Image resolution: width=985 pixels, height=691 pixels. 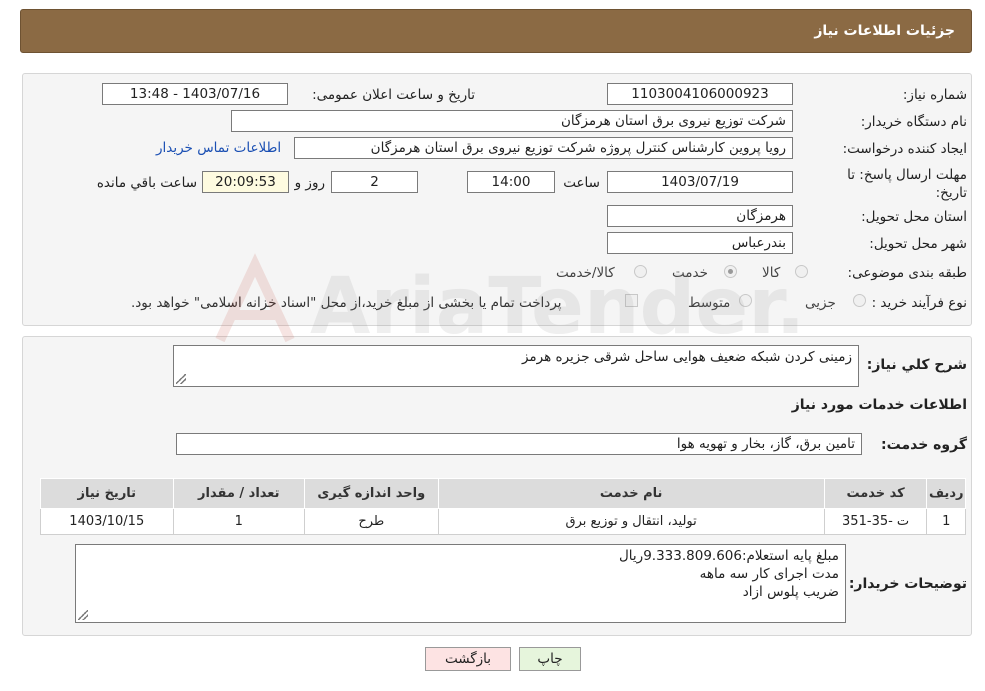 I want to click on service-group-label: گروه خدمت:, so click(x=924, y=445).